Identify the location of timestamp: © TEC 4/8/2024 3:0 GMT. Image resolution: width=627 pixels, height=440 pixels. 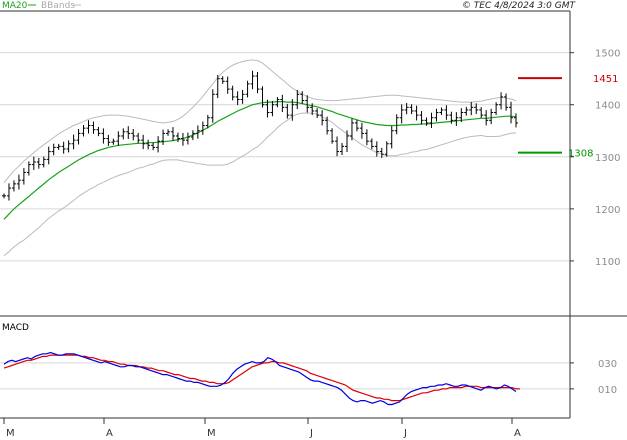
(519, 6).